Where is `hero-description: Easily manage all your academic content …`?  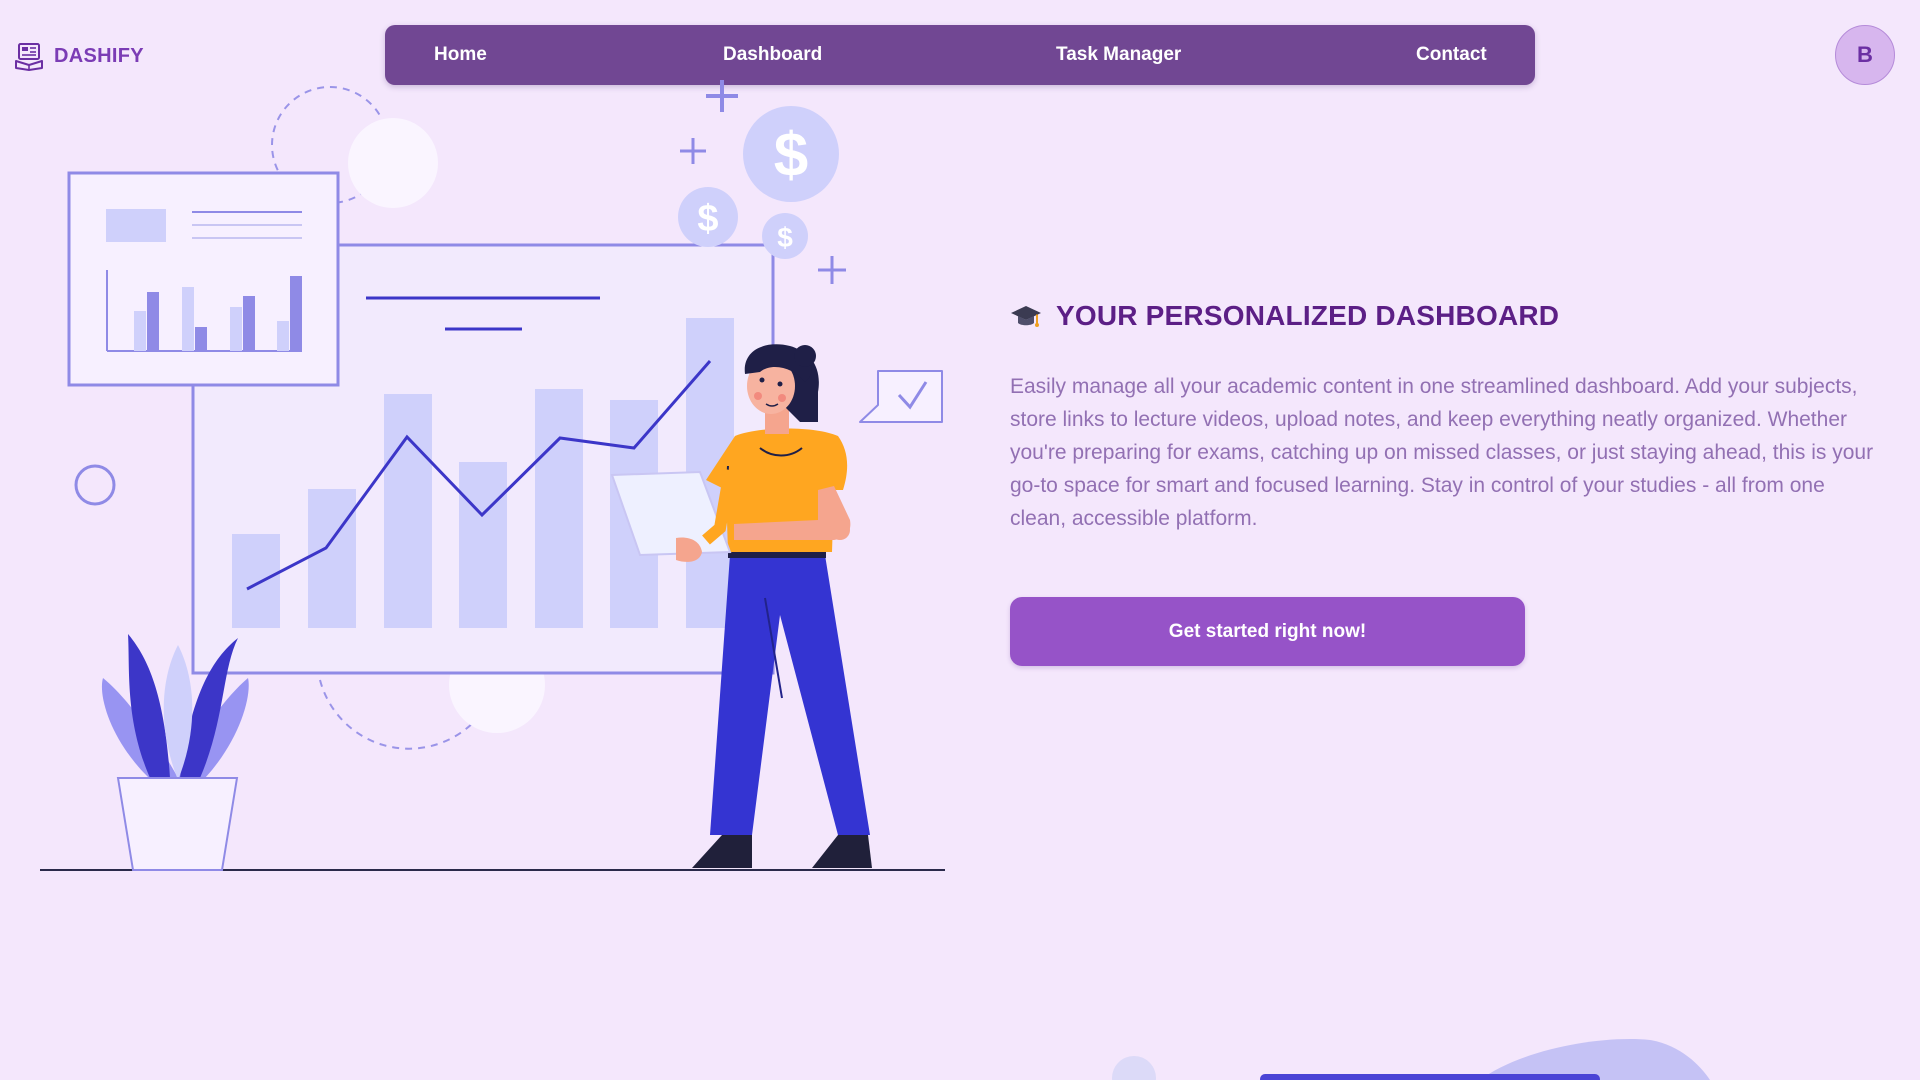 hero-description: Easily manage all your academic content … is located at coordinates (1442, 452).